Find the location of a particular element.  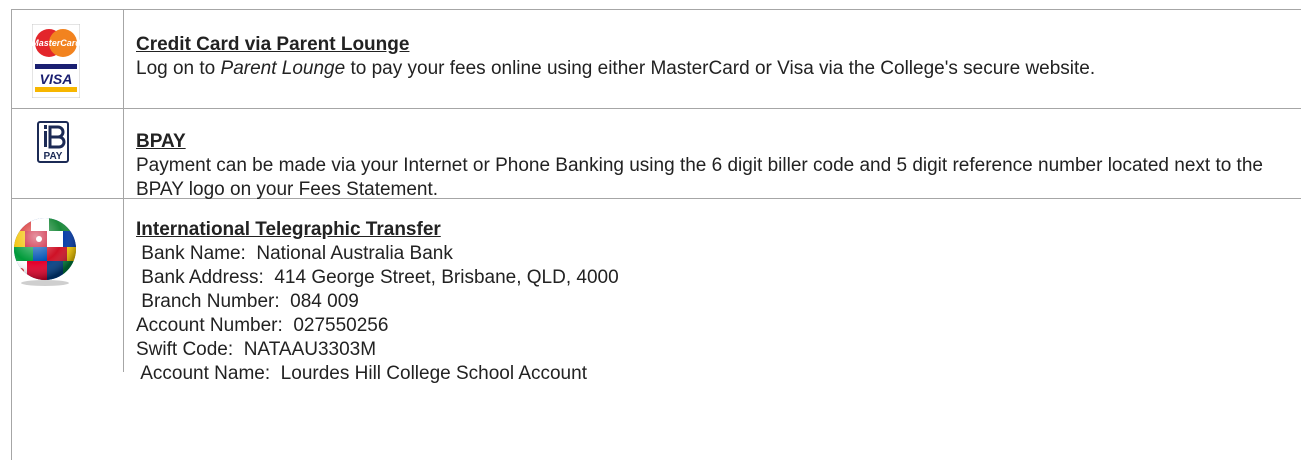

credit-card-body-start: Log on to is located at coordinates (178, 68).